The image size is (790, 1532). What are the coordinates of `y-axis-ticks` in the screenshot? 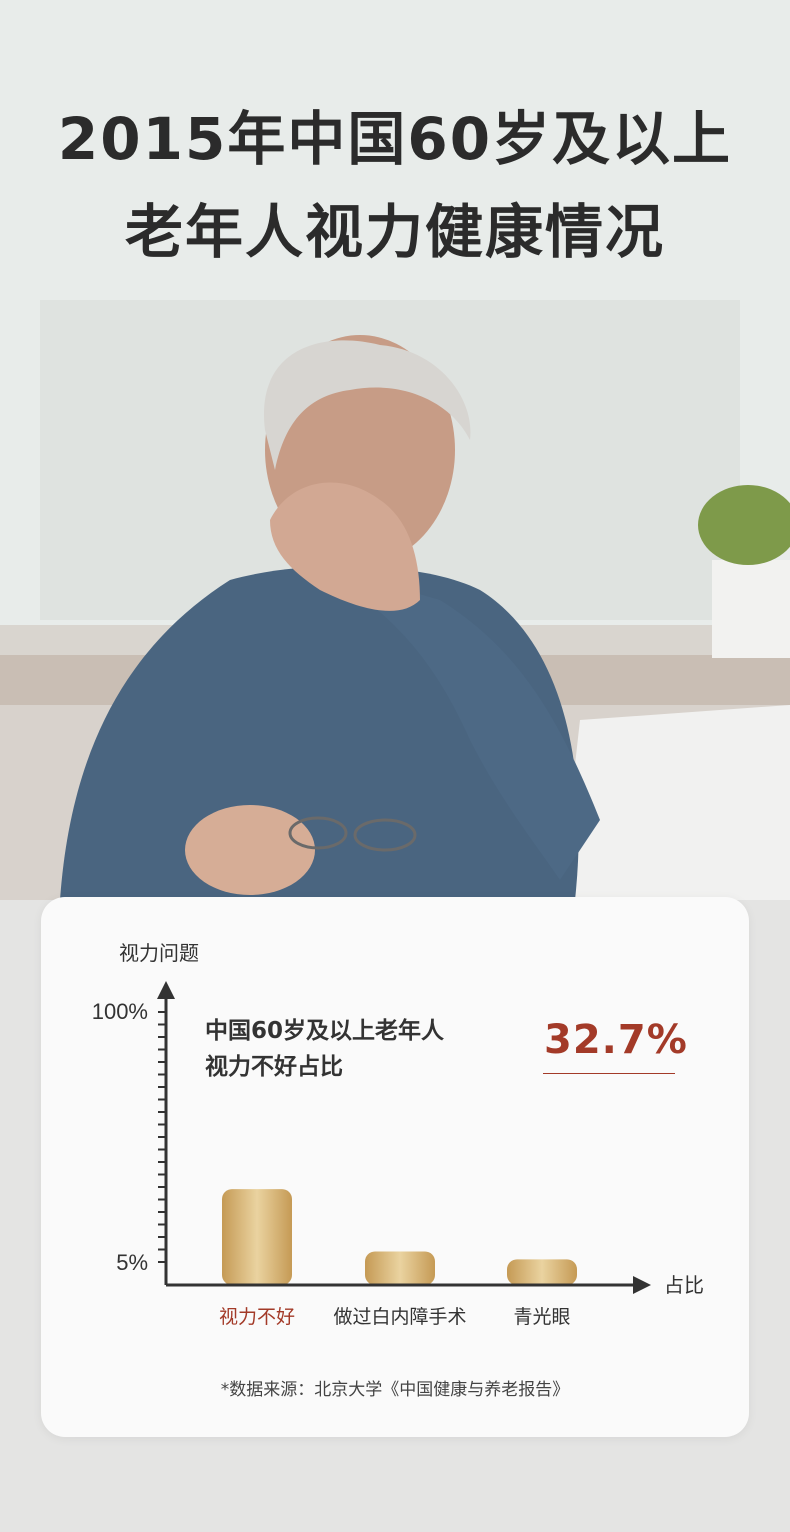 It's located at (162, 1137).